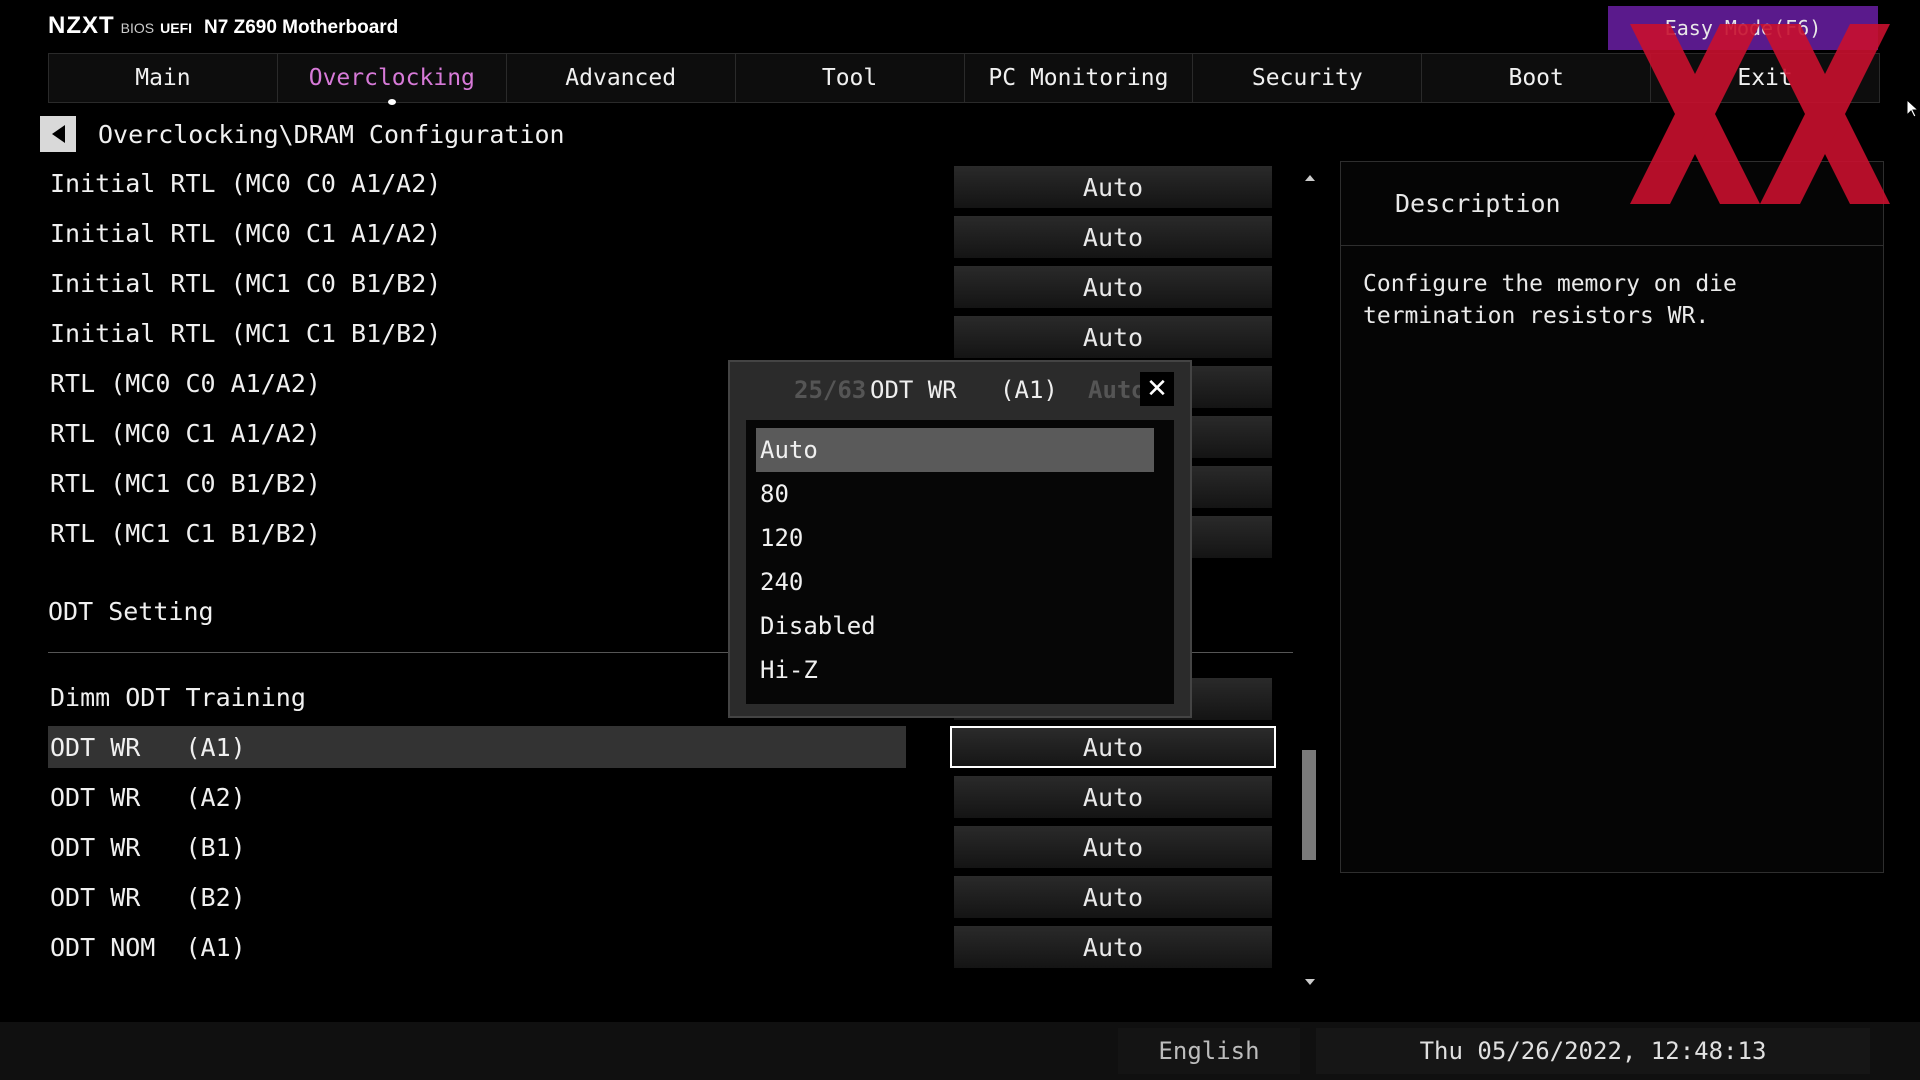 Image resolution: width=1920 pixels, height=1080 pixels. I want to click on setting-label: Initial RTL (MC0 C1 A1/A2), so click(246, 233).